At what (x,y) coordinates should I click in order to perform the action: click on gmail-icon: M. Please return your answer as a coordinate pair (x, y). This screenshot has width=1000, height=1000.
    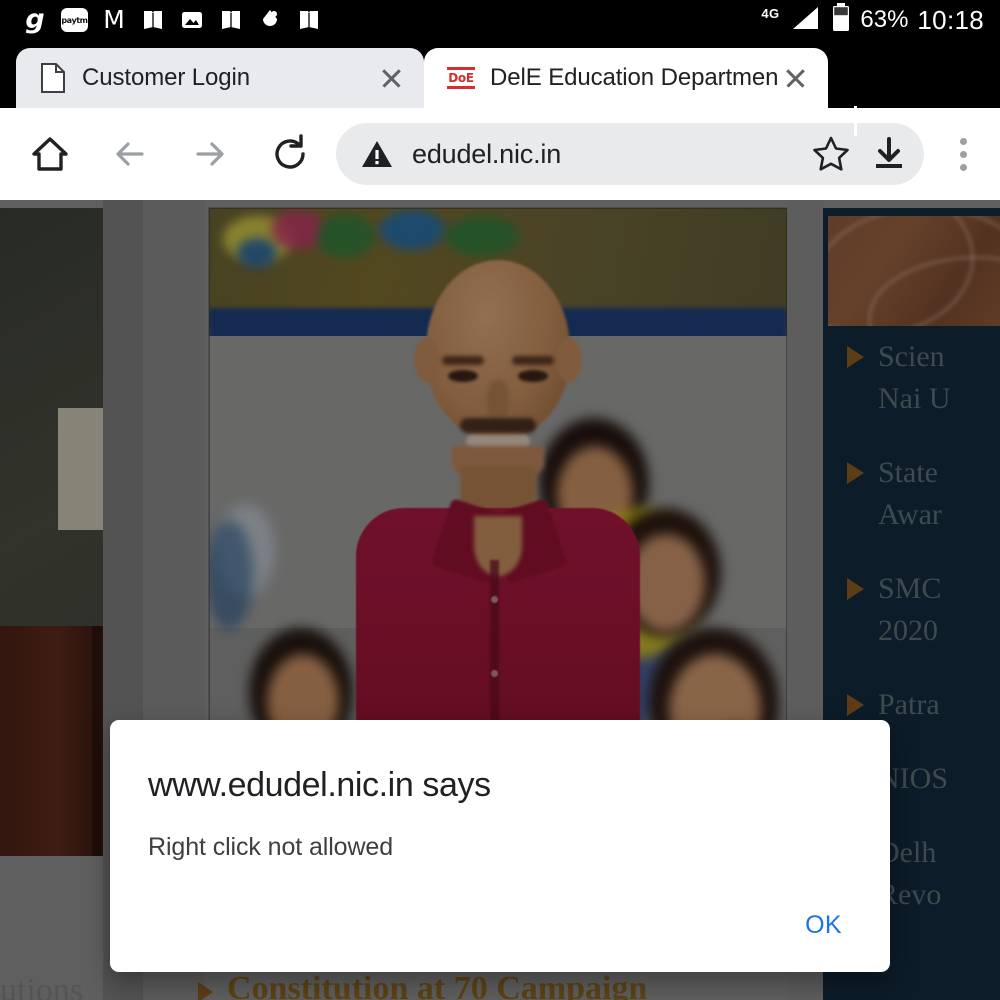
    Looking at the image, I should click on (114, 19).